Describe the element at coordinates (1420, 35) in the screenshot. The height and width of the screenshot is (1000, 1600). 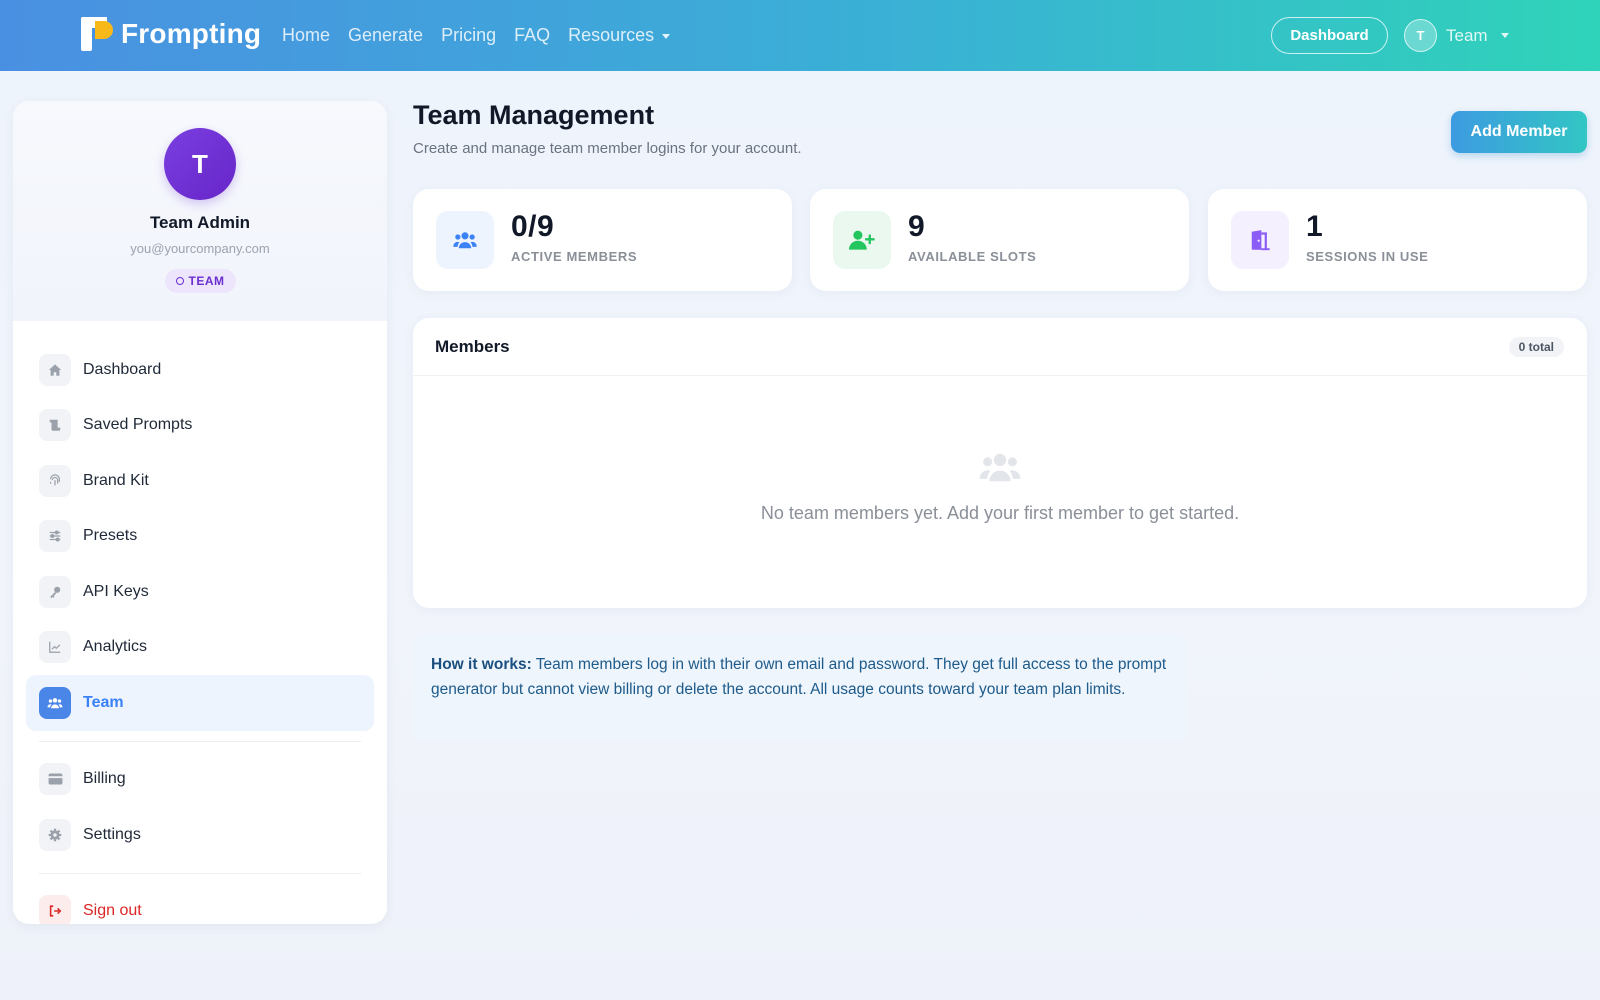
I see `user-avatar: T` at that location.